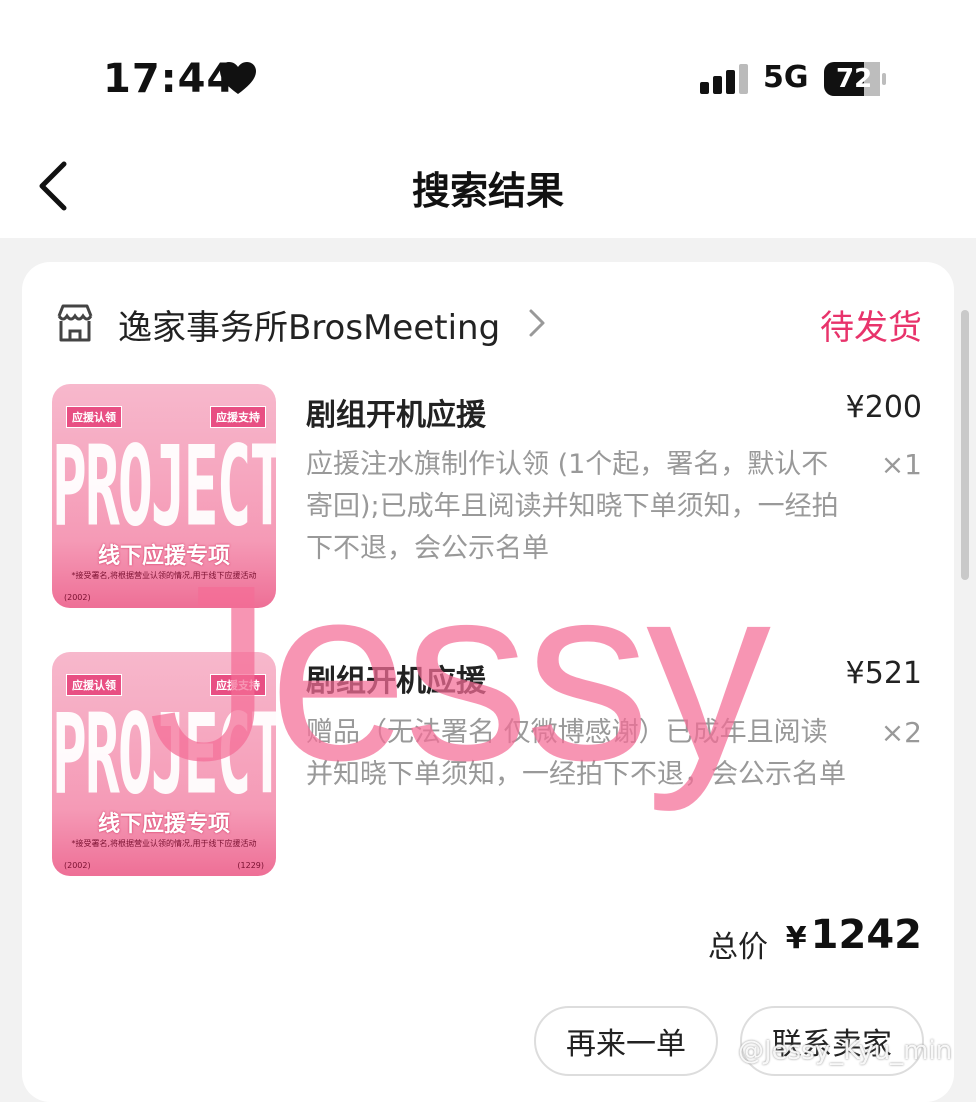 The image size is (976, 1102). What do you see at coordinates (901, 732) in the screenshot?
I see `product-quantity: ×2` at bounding box center [901, 732].